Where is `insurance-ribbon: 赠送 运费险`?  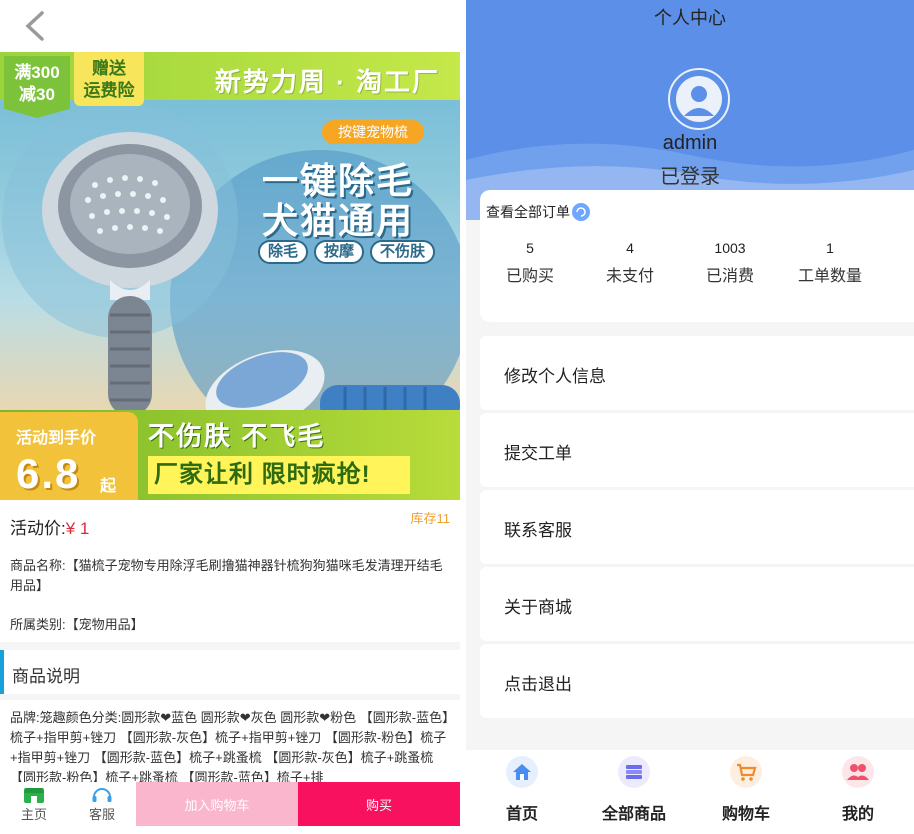
insurance-ribbon: 赠送 运费险 is located at coordinates (109, 79).